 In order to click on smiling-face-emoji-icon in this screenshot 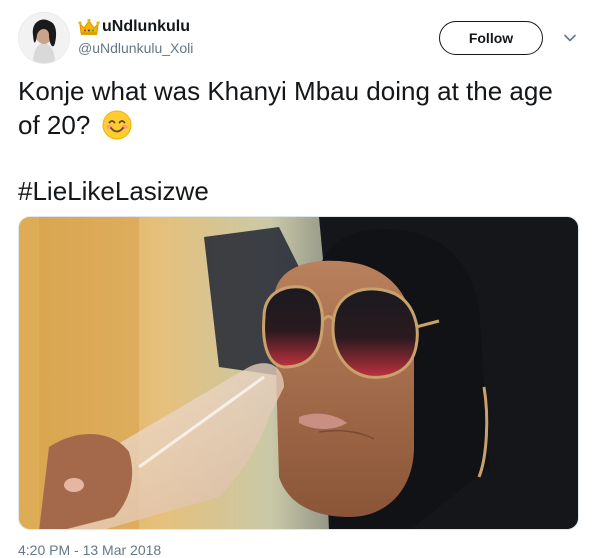, I will do `click(117, 125)`.